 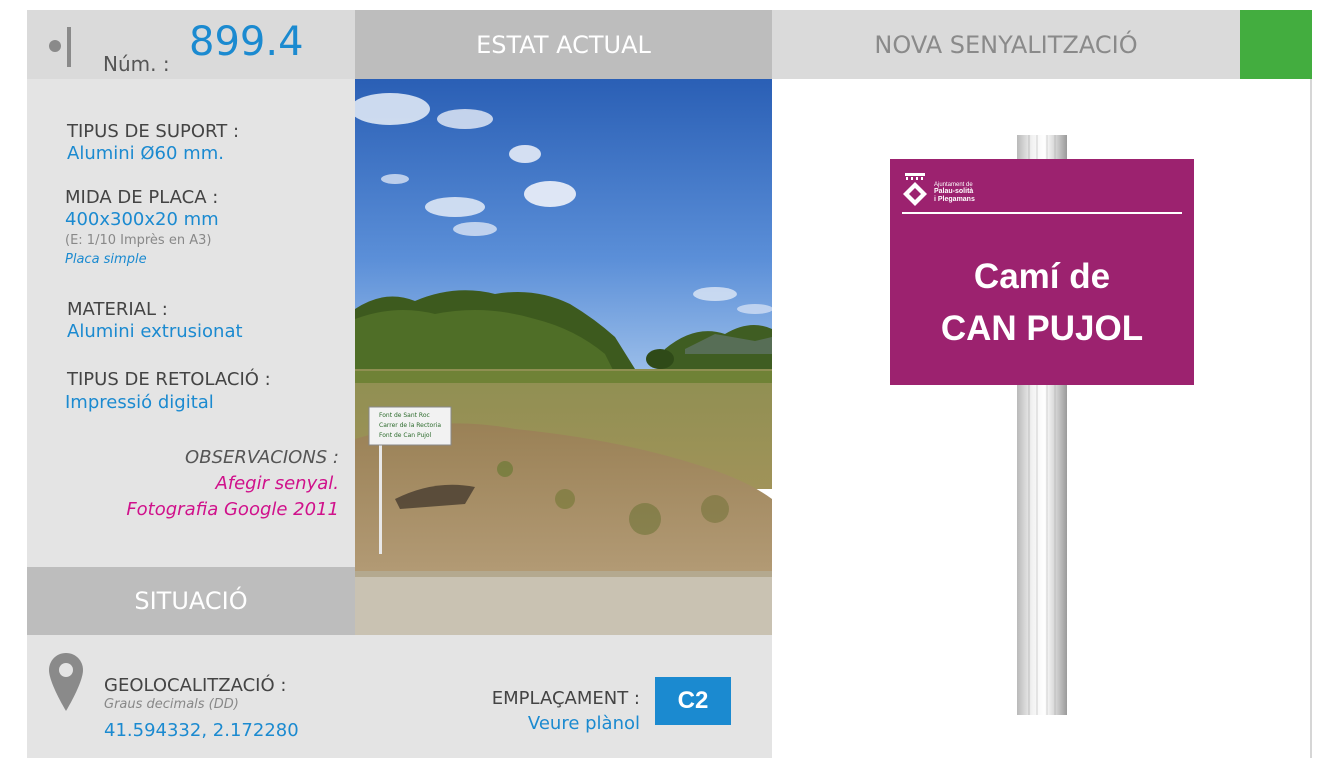 What do you see at coordinates (584, 723) in the screenshot?
I see `veure-planol-link: Veure plànol` at bounding box center [584, 723].